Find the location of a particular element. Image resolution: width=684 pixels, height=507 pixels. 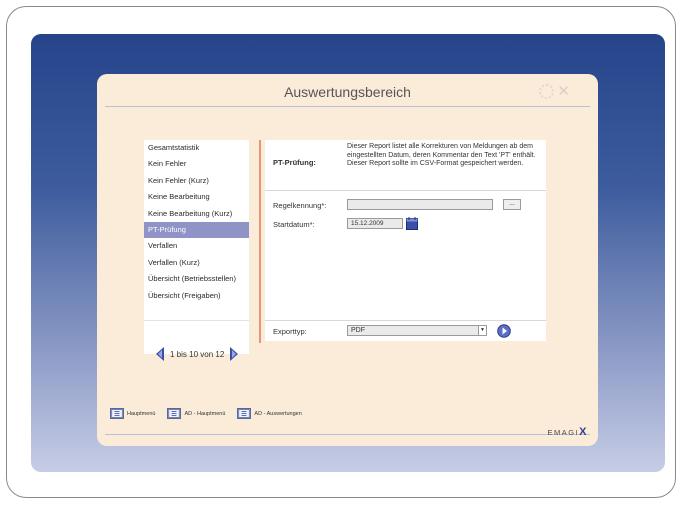

exporttyp-label: Exporttyp: is located at coordinates (290, 331).